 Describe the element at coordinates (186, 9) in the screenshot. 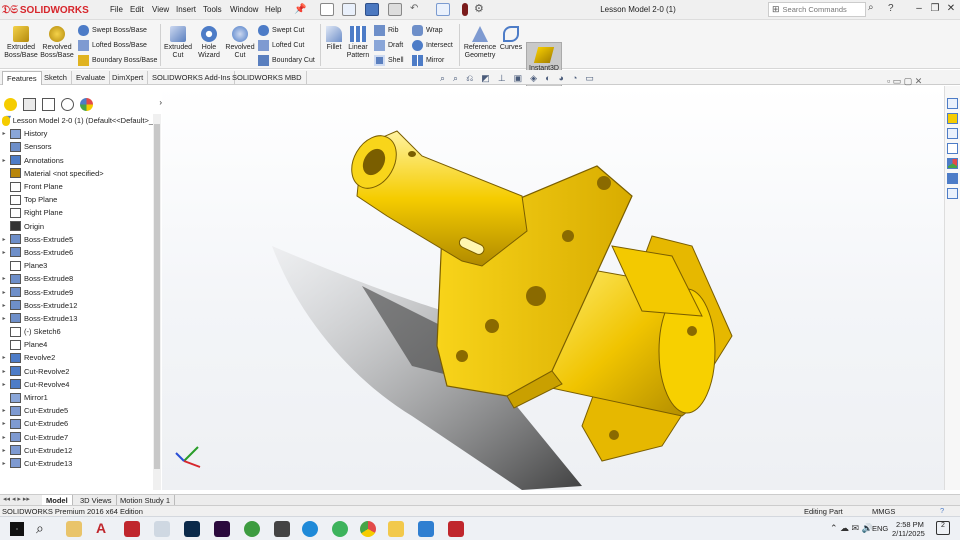

I see `menu-insert: Insert` at that location.